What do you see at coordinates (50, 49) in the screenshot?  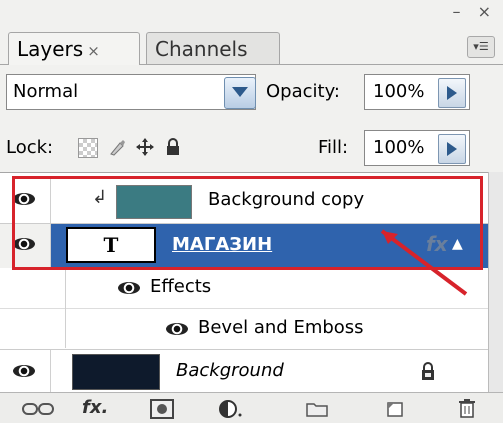 I see `tab-layers-label: Layers` at bounding box center [50, 49].